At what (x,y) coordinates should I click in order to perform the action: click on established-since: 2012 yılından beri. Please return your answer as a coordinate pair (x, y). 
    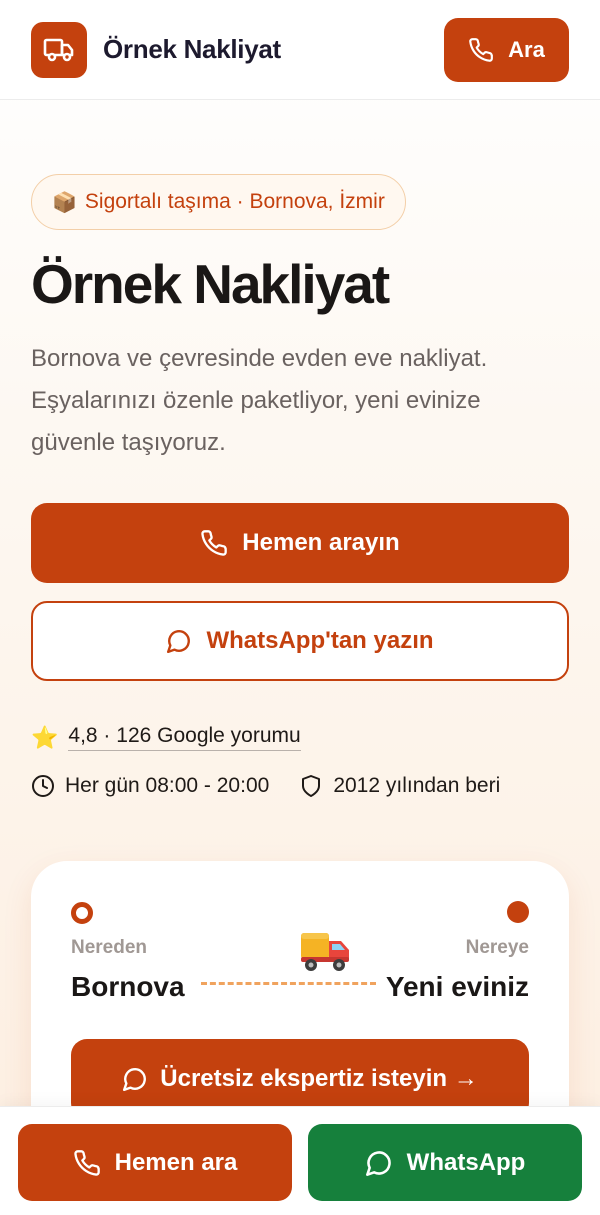
    Looking at the image, I should click on (399, 786).